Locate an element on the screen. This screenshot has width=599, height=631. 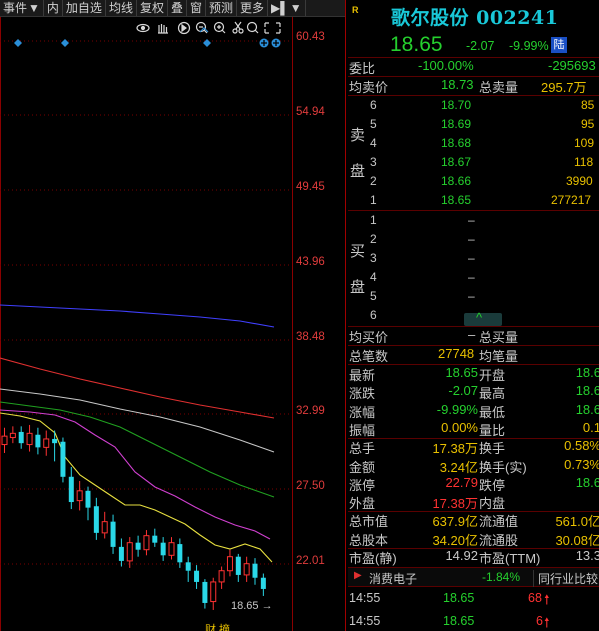
toolbar-more-button: 更多 is located at coordinates (253, 8).